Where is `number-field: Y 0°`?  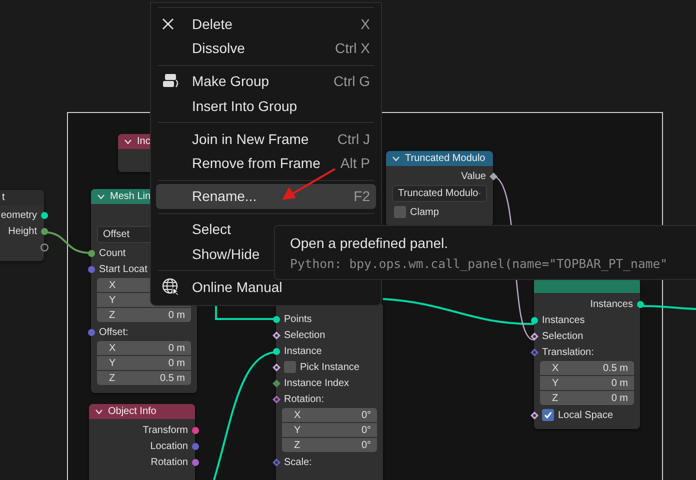 number-field: Y 0° is located at coordinates (329, 430).